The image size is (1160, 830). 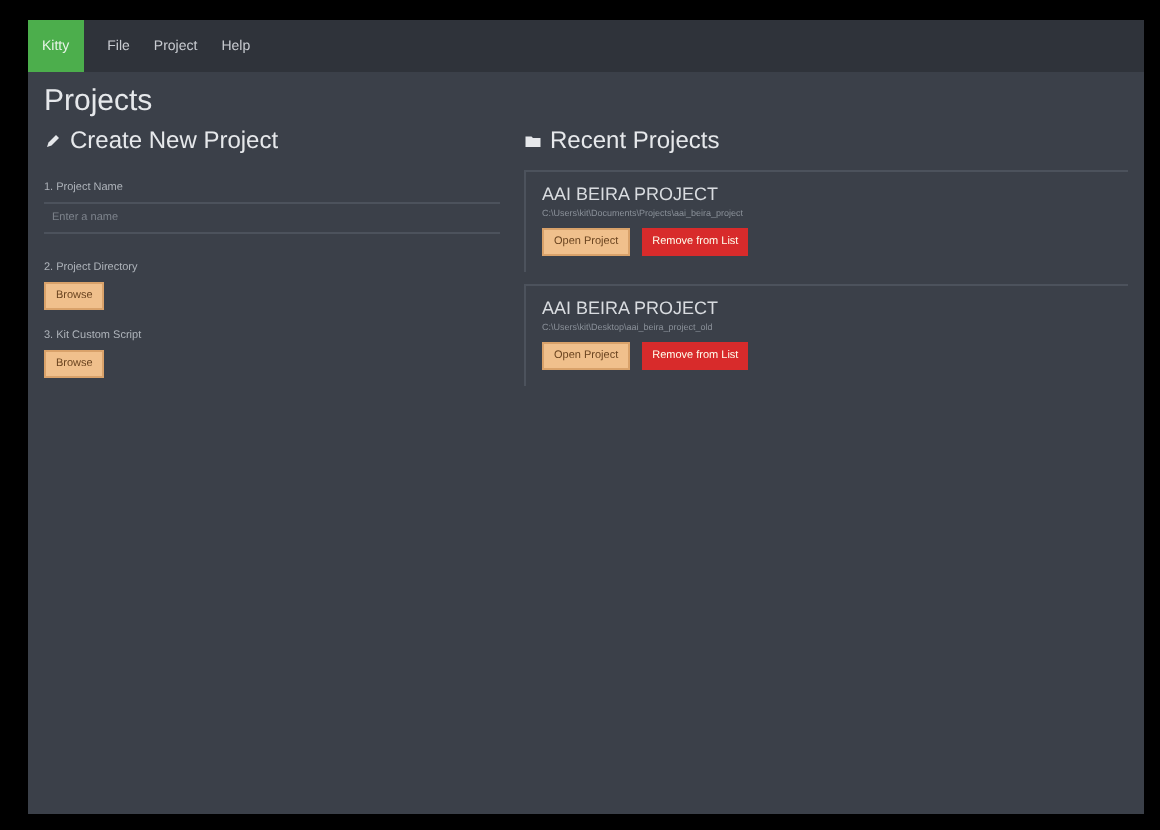 What do you see at coordinates (635, 140) in the screenshot?
I see `section-heading: Recent Projects` at bounding box center [635, 140].